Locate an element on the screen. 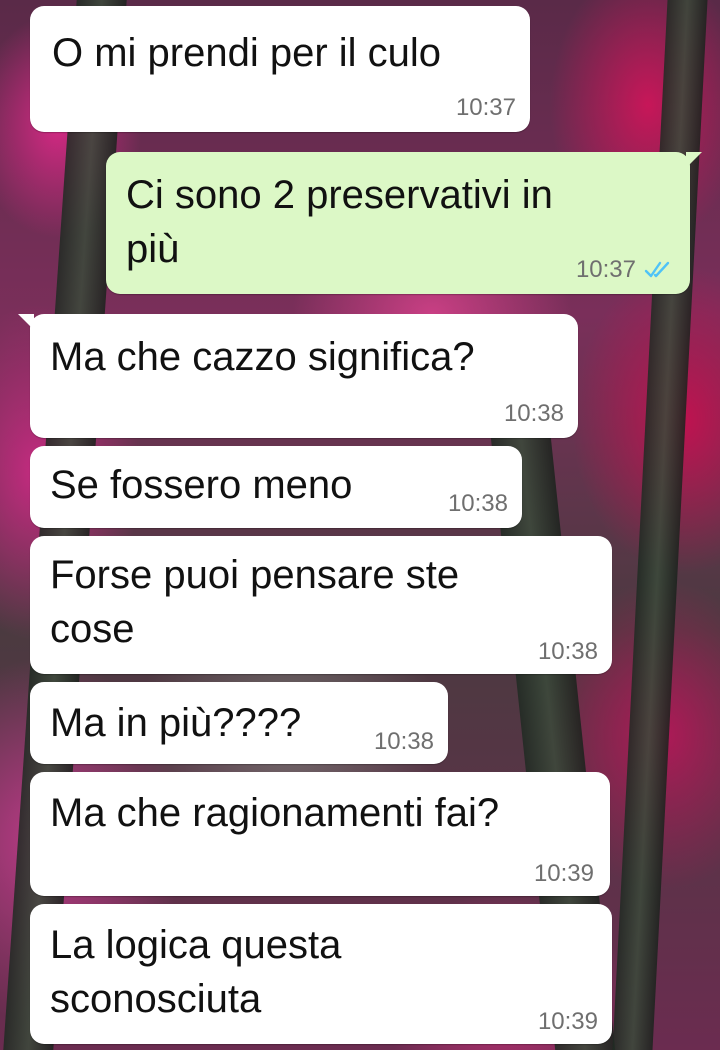  message-bubble-incoming: O mi prendi per il culo 10:37 is located at coordinates (280, 69).